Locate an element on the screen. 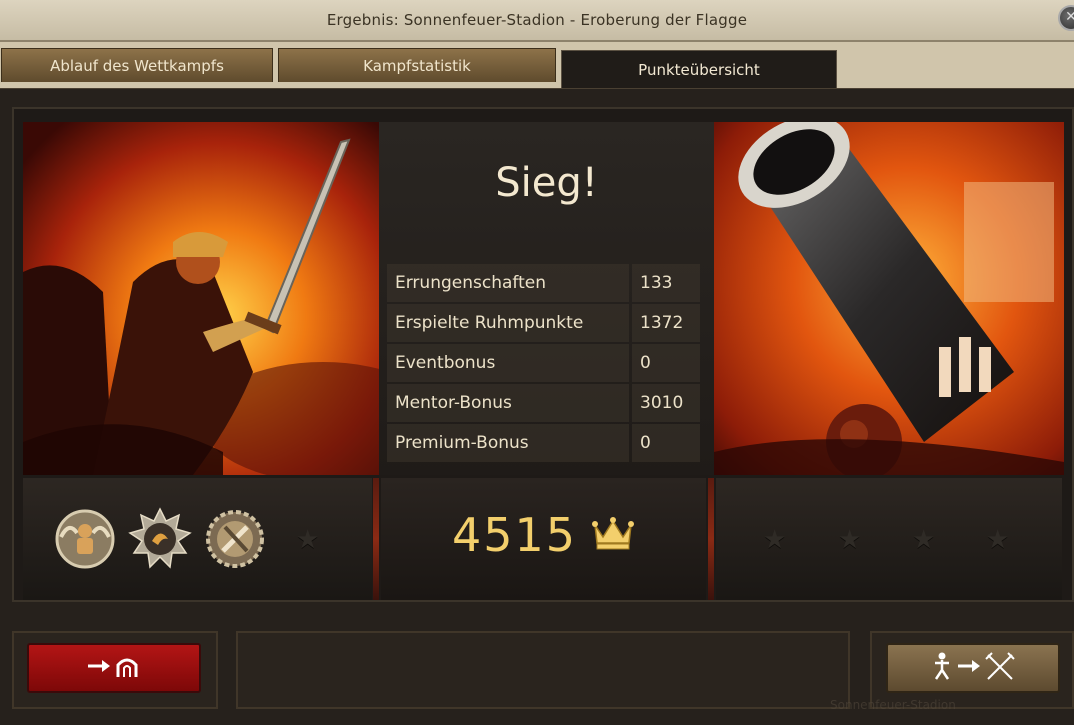 The width and height of the screenshot is (1074, 725). tab-score-overview: Punkteübersicht is located at coordinates (699, 69).